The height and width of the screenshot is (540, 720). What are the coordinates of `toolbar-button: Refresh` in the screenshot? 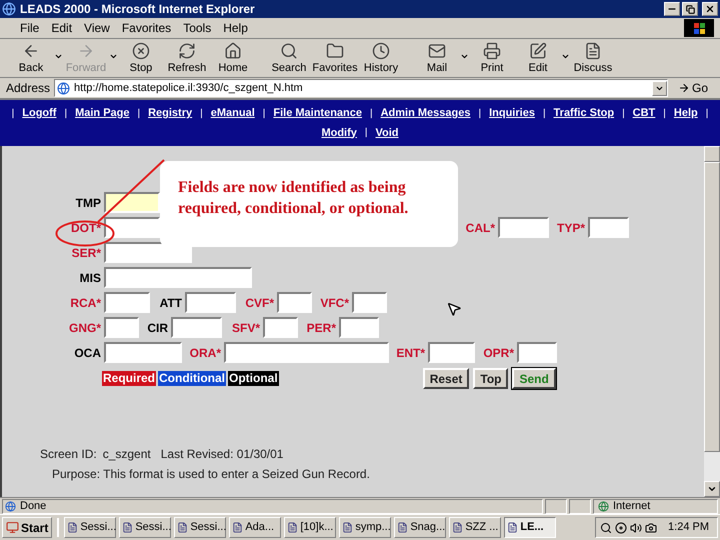 It's located at (187, 58).